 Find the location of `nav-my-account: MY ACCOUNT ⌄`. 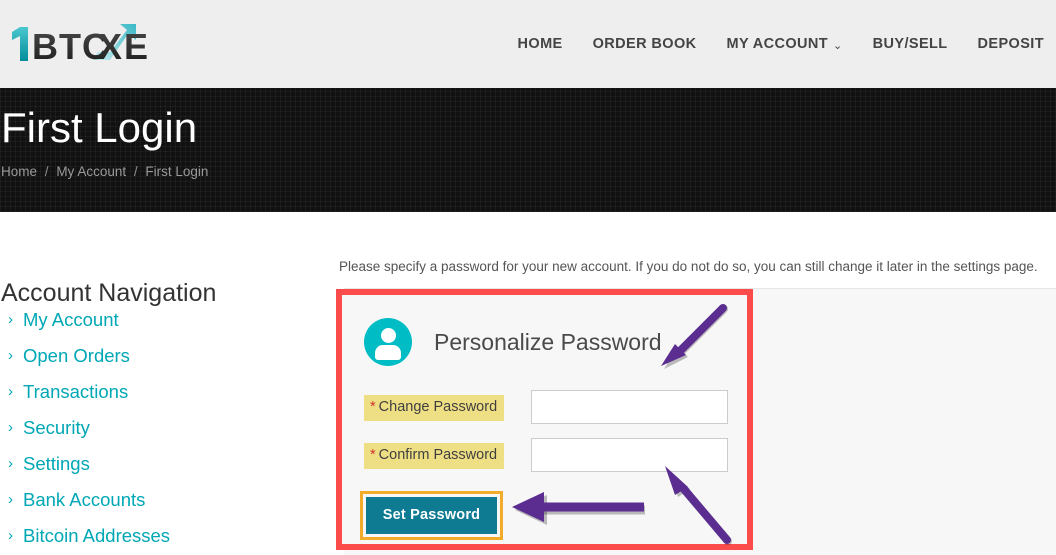

nav-my-account: MY ACCOUNT ⌄ is located at coordinates (785, 44).